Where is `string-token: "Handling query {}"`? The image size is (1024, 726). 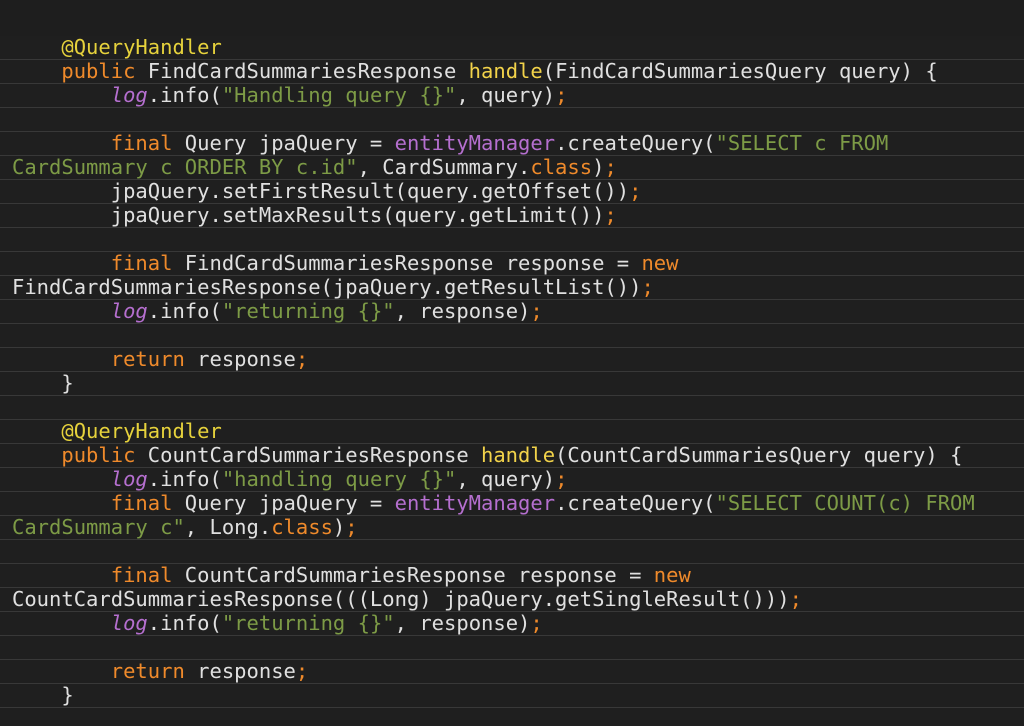
string-token: "Handling query {}" is located at coordinates (339, 95).